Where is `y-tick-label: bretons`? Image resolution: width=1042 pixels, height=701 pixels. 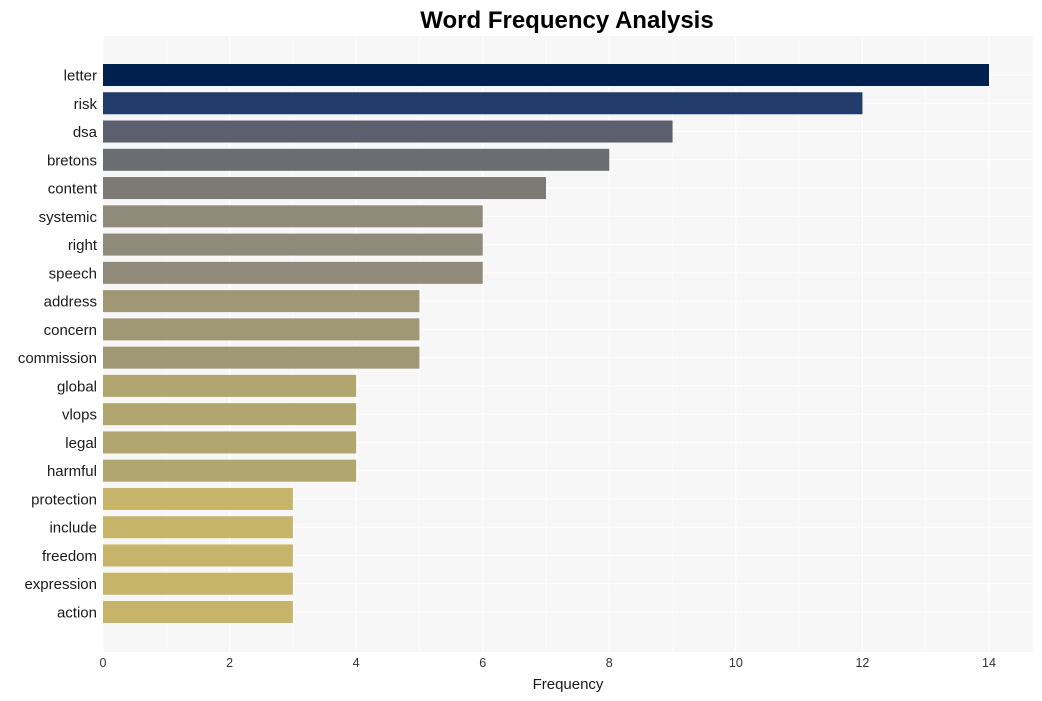
y-tick-label: bretons is located at coordinates (72, 160).